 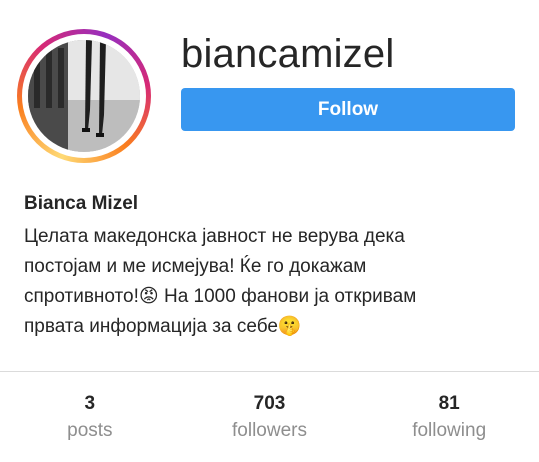 I want to click on stat-followers-label: followers, so click(x=269, y=430).